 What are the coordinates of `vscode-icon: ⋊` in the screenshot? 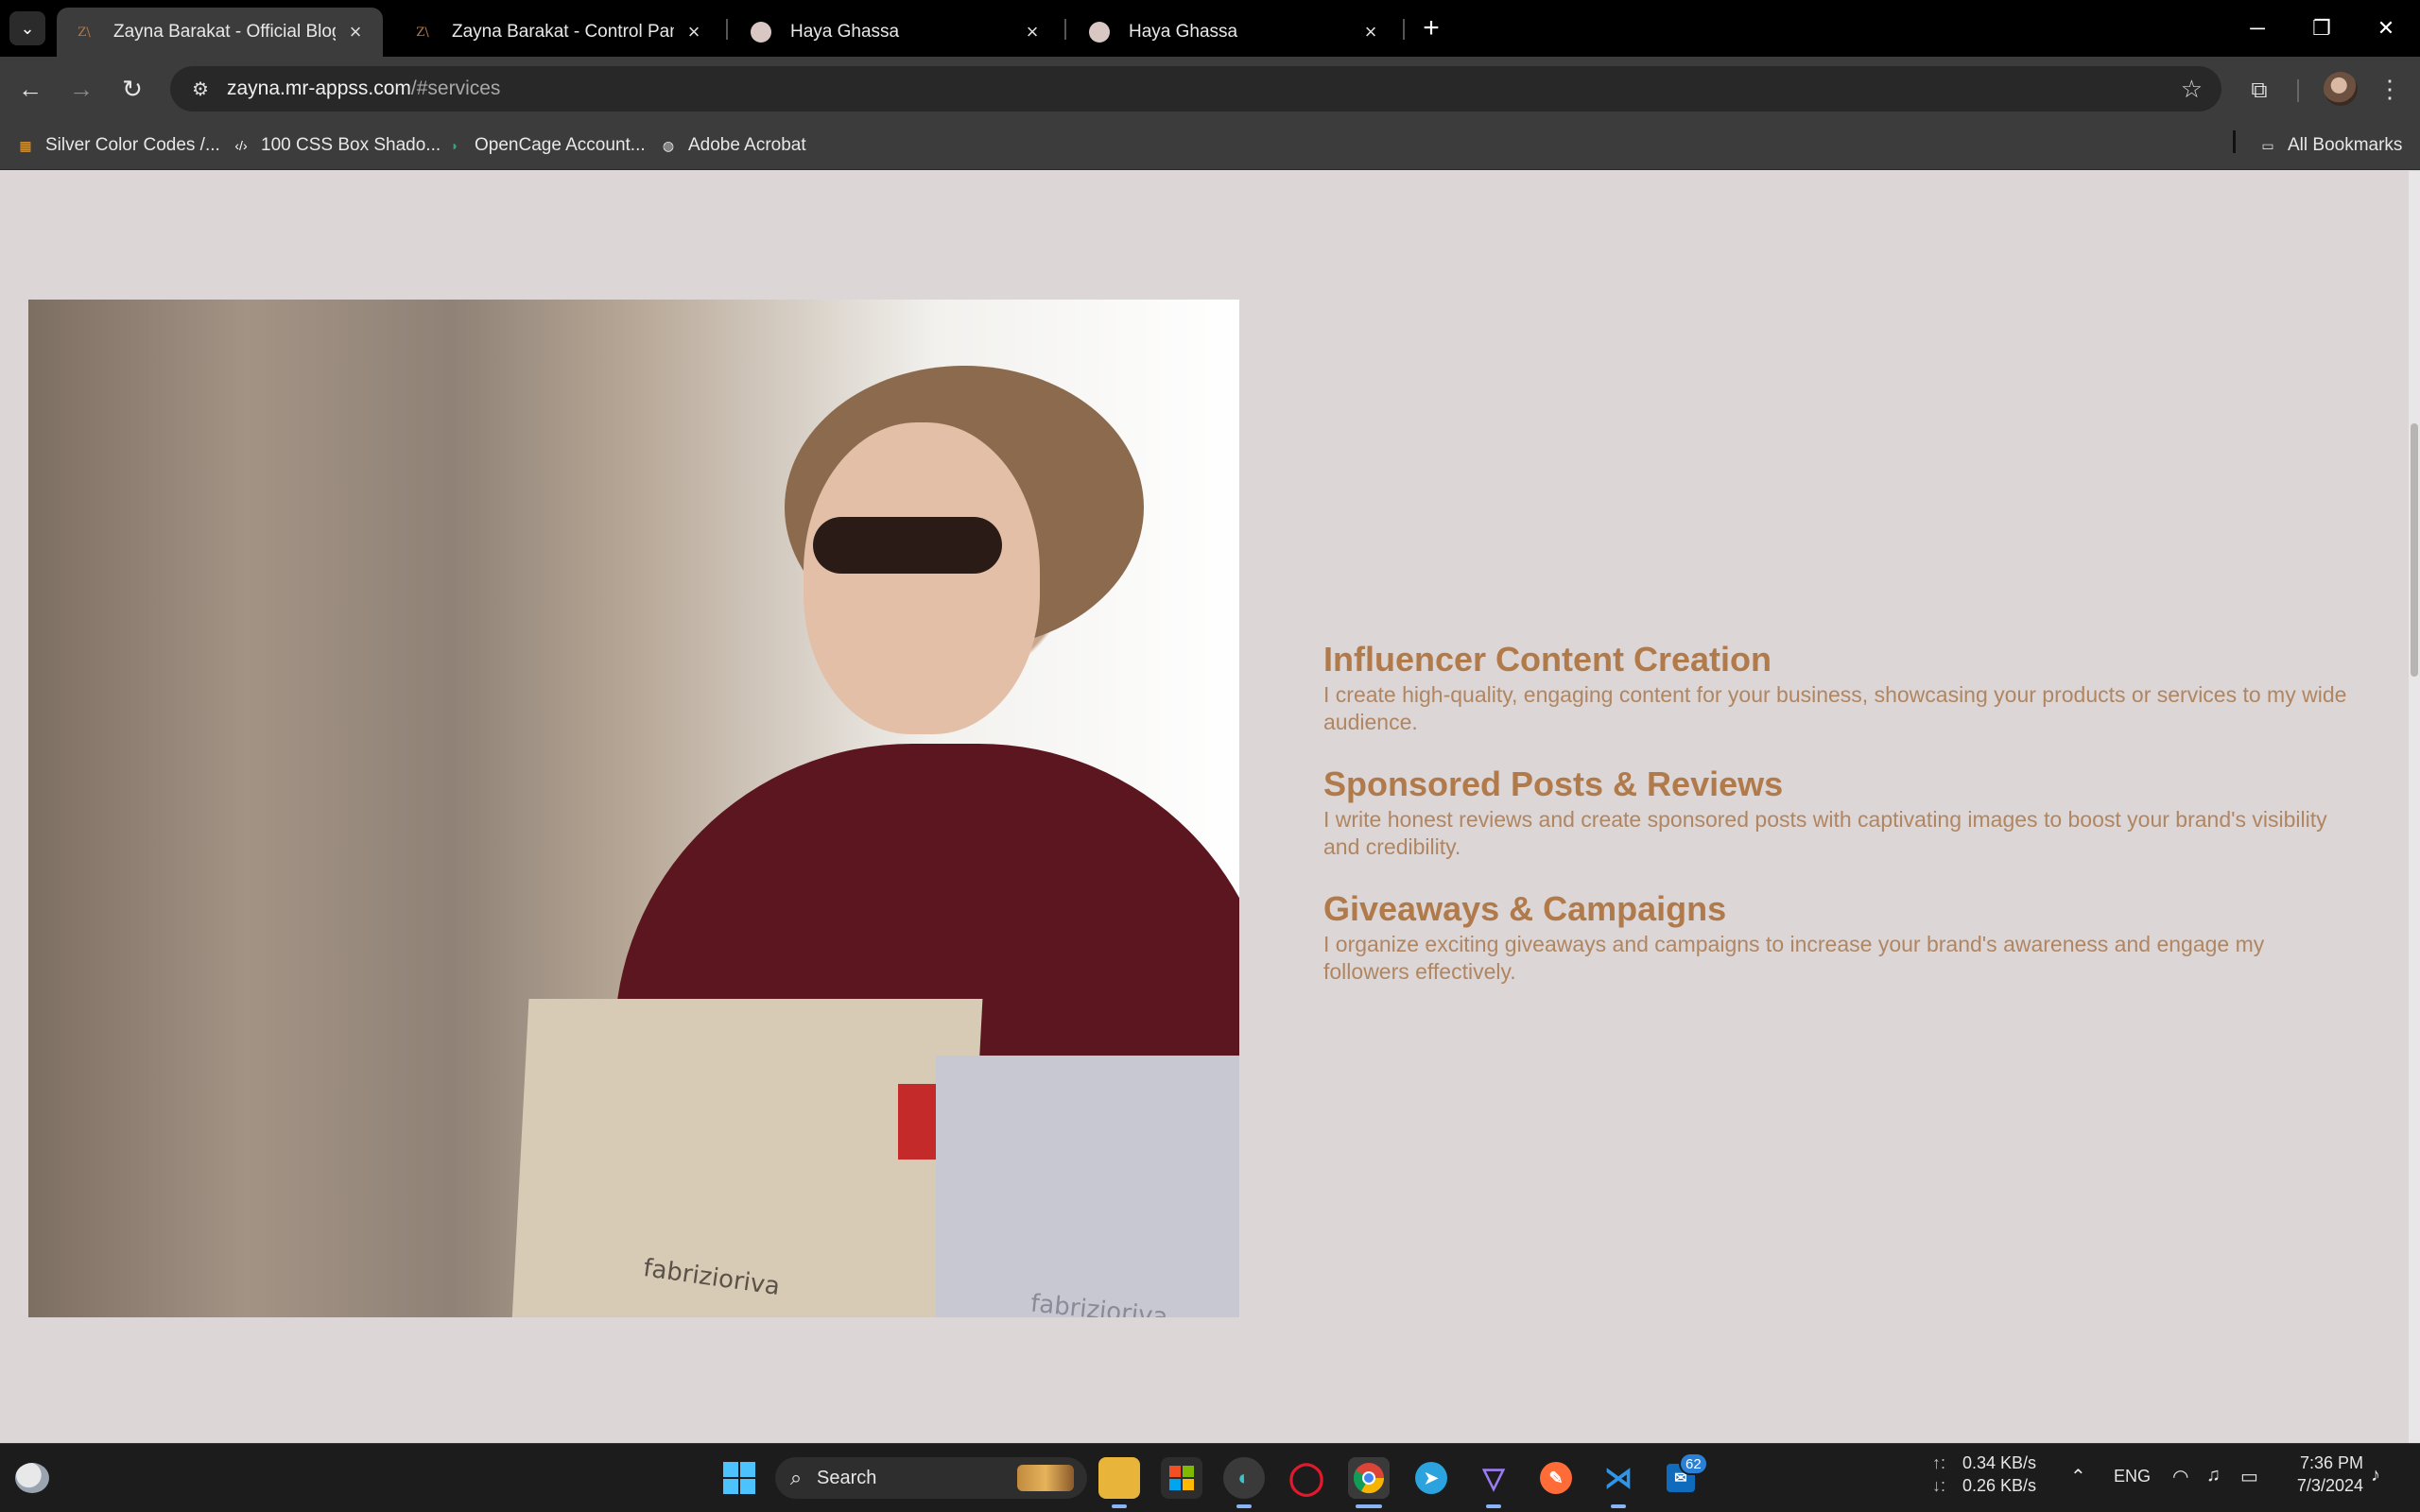 It's located at (1618, 1478).